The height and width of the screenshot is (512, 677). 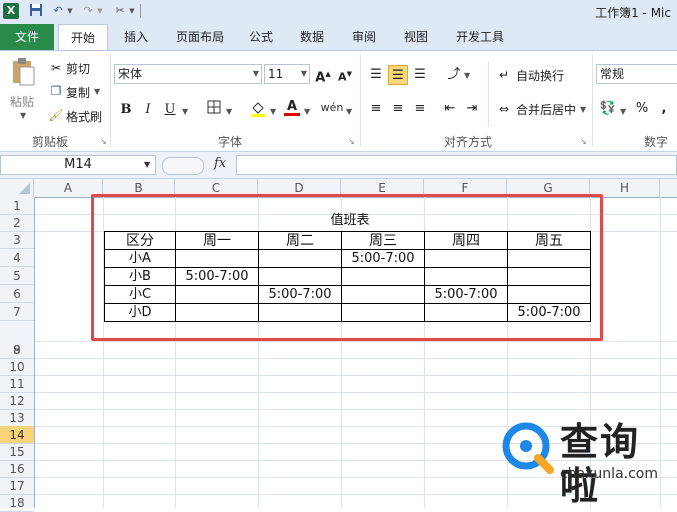 I want to click on undo-icon: ↶, so click(x=58, y=11).